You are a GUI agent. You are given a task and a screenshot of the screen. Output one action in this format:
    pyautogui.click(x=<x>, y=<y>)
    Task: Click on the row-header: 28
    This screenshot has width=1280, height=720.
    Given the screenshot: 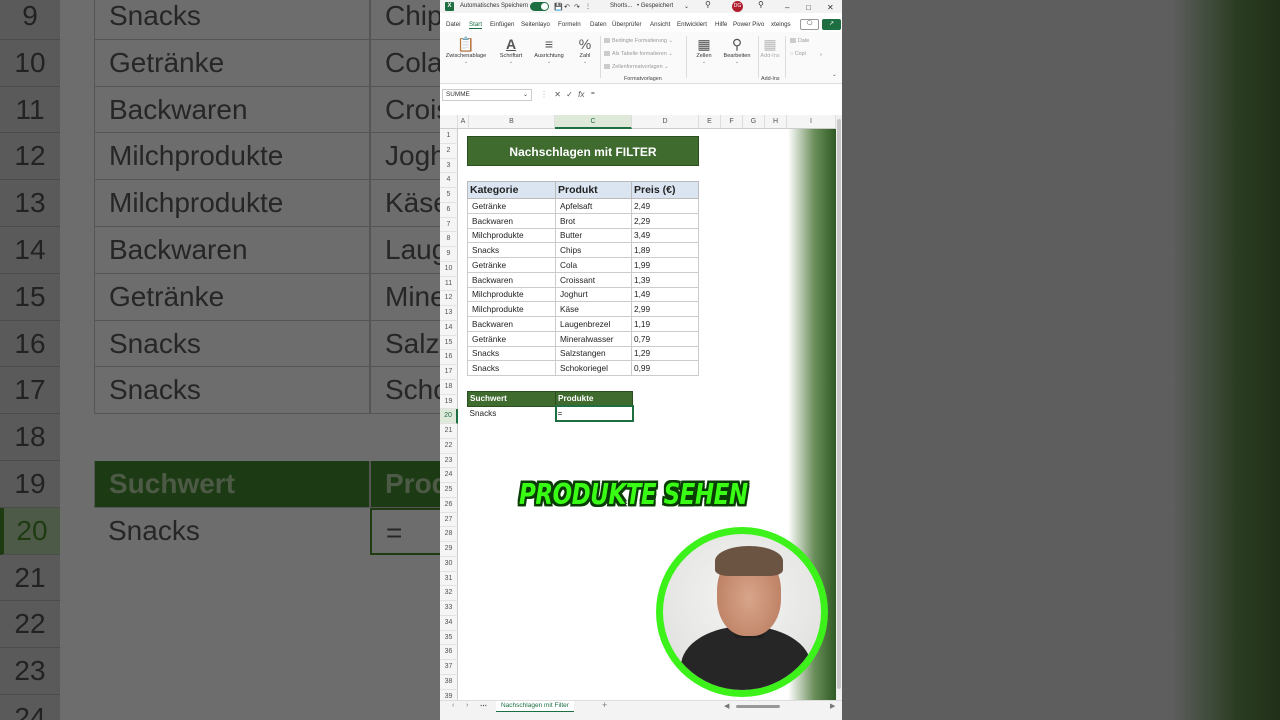 What is the action you would take?
    pyautogui.click(x=449, y=534)
    